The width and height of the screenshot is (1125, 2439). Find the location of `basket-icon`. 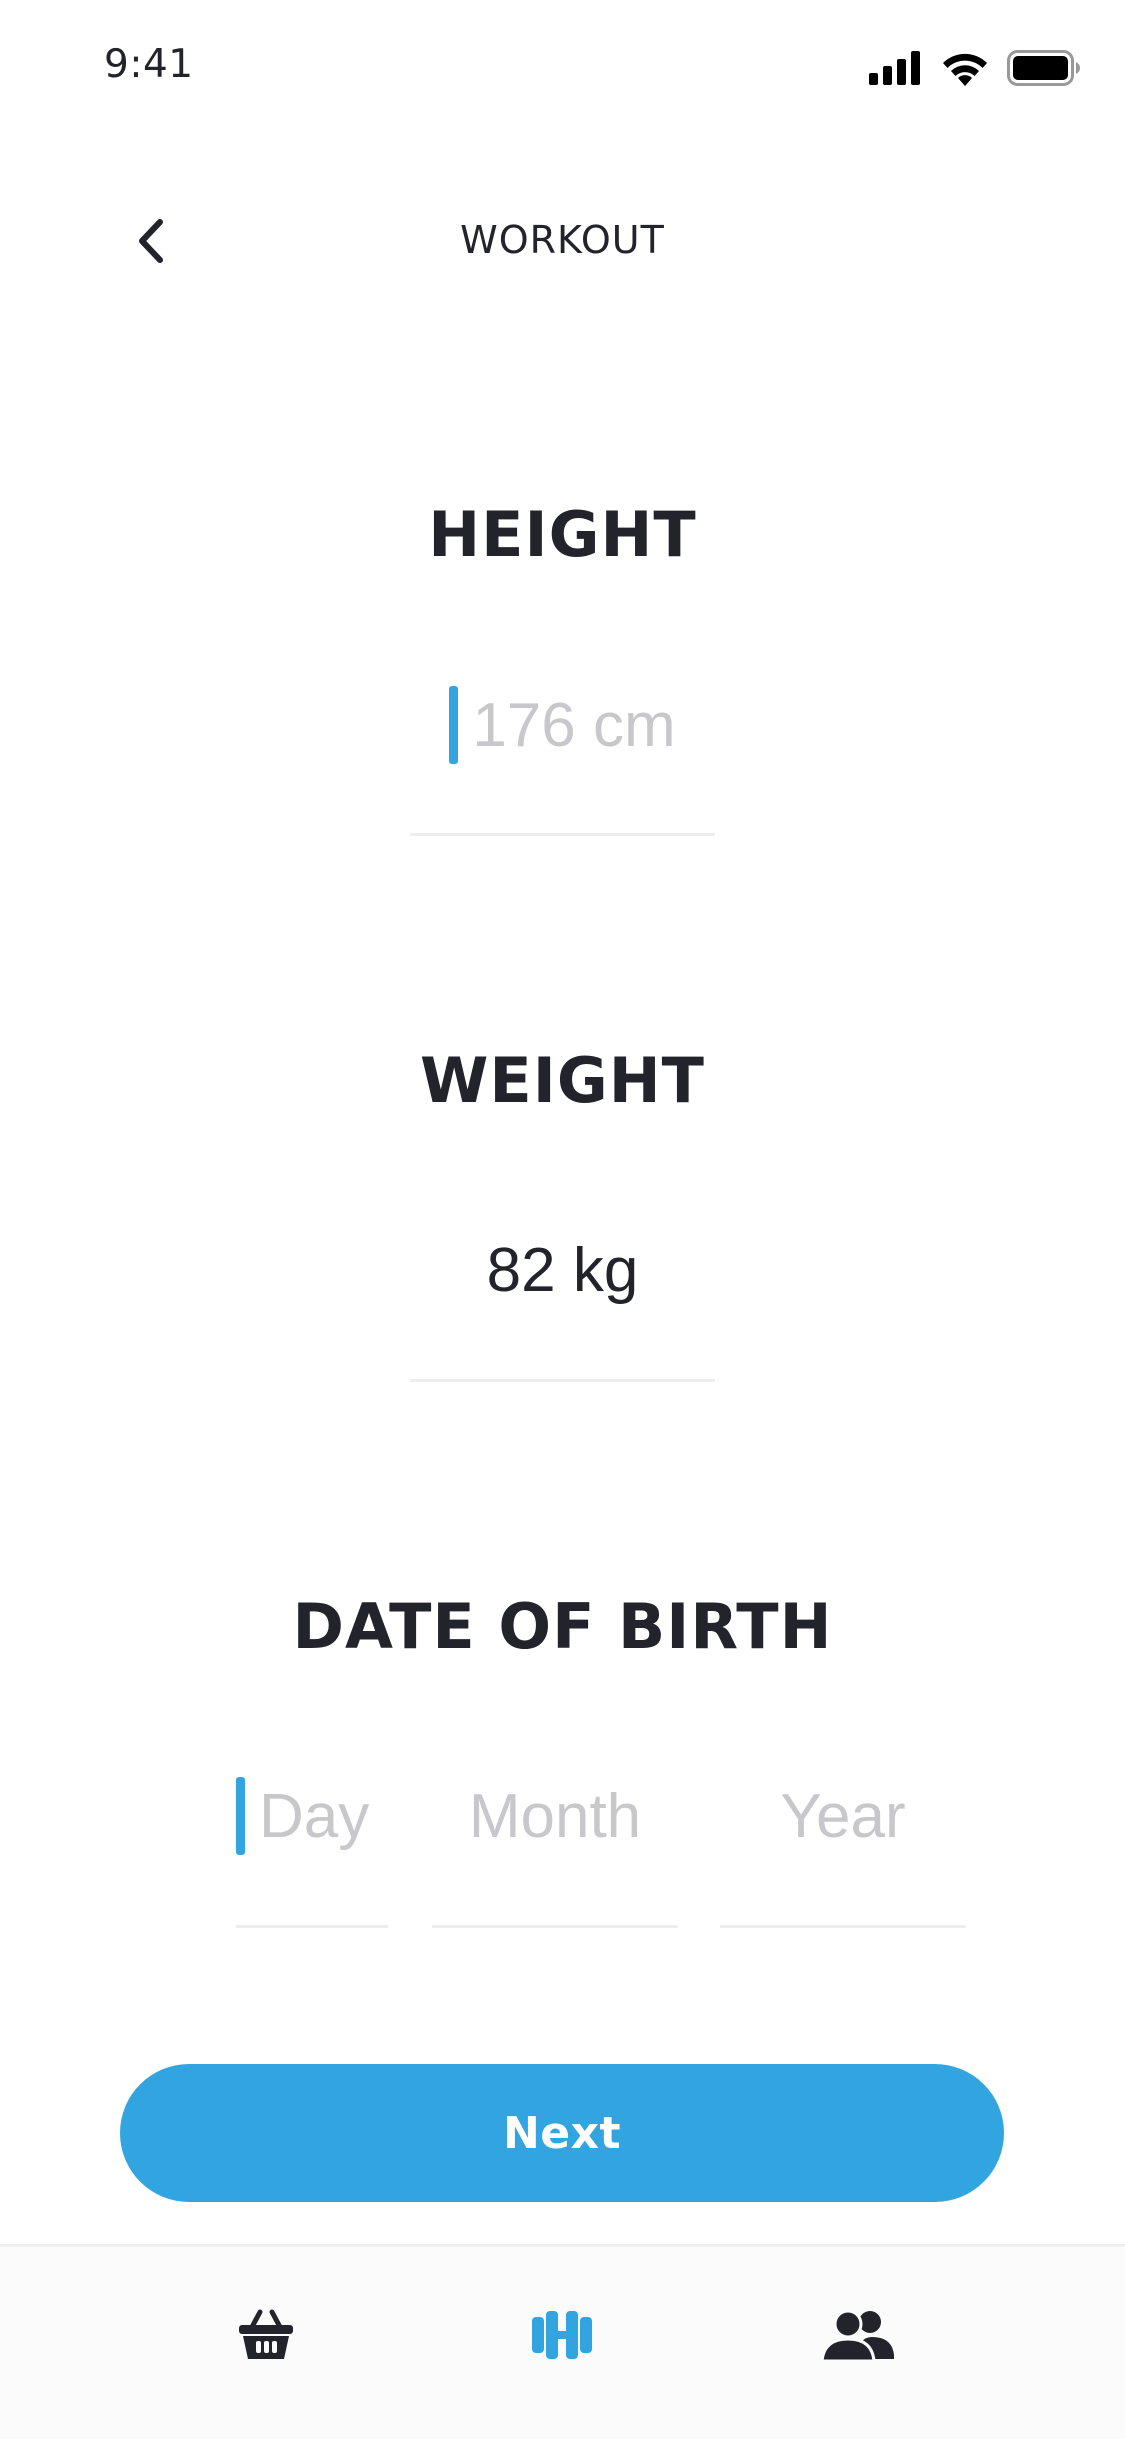

basket-icon is located at coordinates (266, 2334).